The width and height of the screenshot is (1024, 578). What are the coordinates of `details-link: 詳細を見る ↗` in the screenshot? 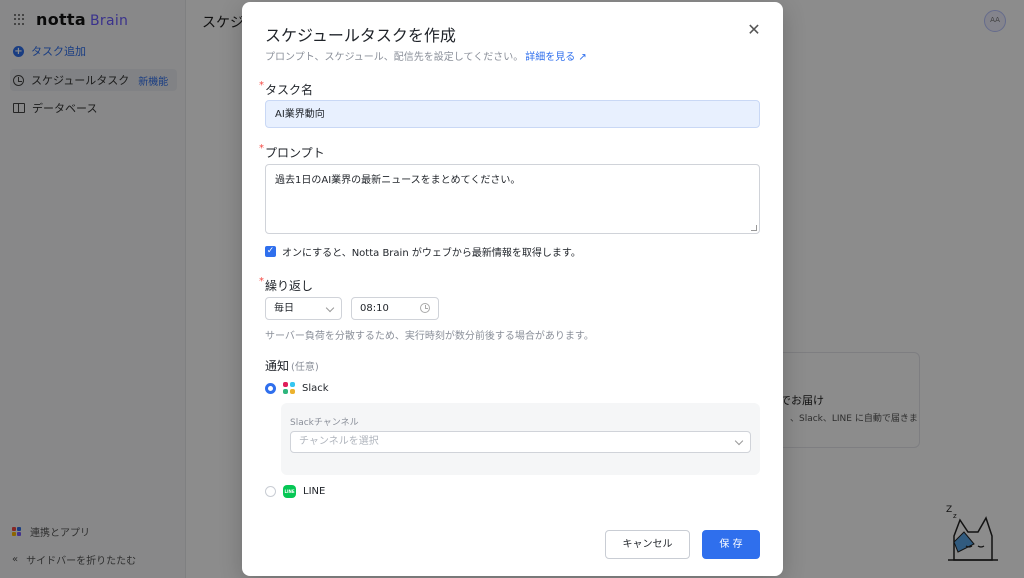 It's located at (556, 57).